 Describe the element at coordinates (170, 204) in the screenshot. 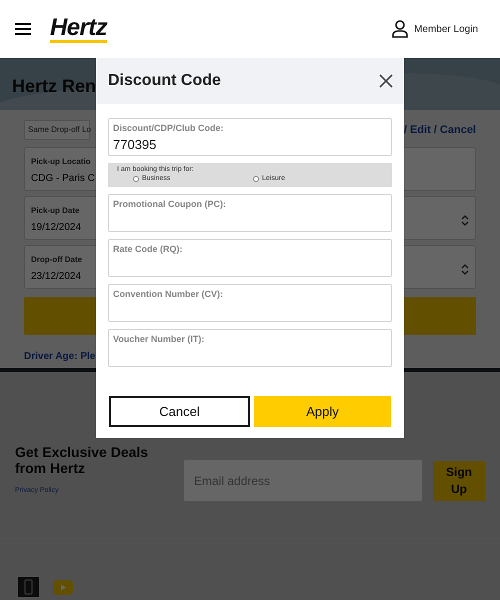

I see `field-label: Promotional Coupon (PC):` at that location.